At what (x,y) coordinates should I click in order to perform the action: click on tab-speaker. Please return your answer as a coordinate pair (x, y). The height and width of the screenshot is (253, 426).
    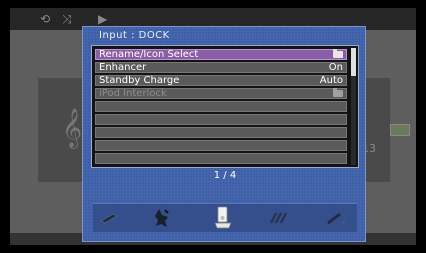
    Looking at the image, I should click on (163, 218).